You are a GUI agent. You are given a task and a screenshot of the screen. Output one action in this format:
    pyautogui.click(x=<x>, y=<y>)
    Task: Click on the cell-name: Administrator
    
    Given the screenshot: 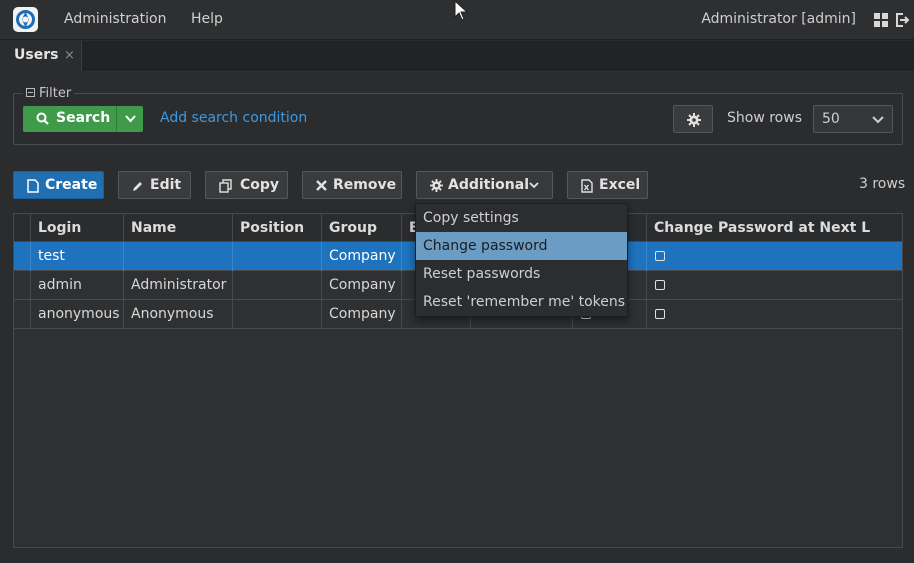 What is the action you would take?
    pyautogui.click(x=178, y=285)
    